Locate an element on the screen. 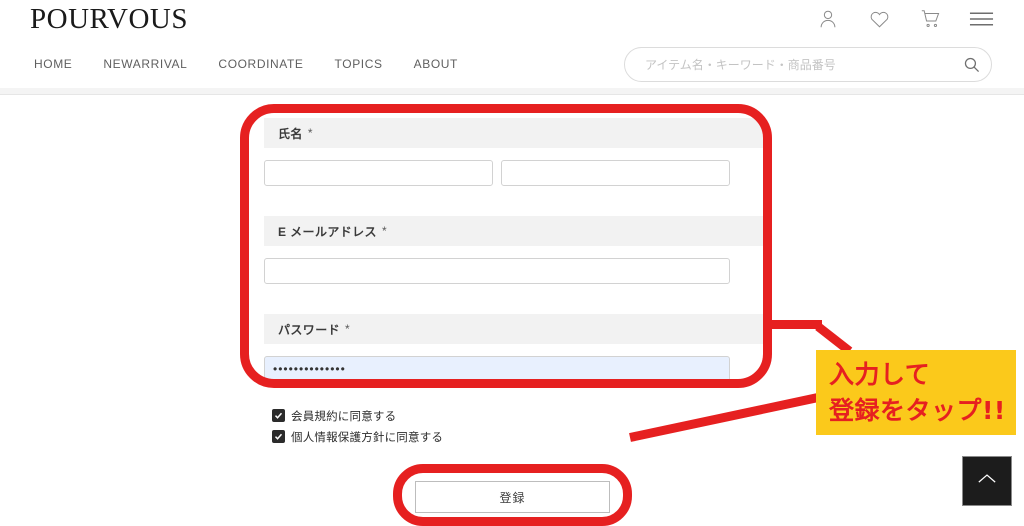 Image resolution: width=1024 pixels, height=526 pixels. account-icon is located at coordinates (828, 19).